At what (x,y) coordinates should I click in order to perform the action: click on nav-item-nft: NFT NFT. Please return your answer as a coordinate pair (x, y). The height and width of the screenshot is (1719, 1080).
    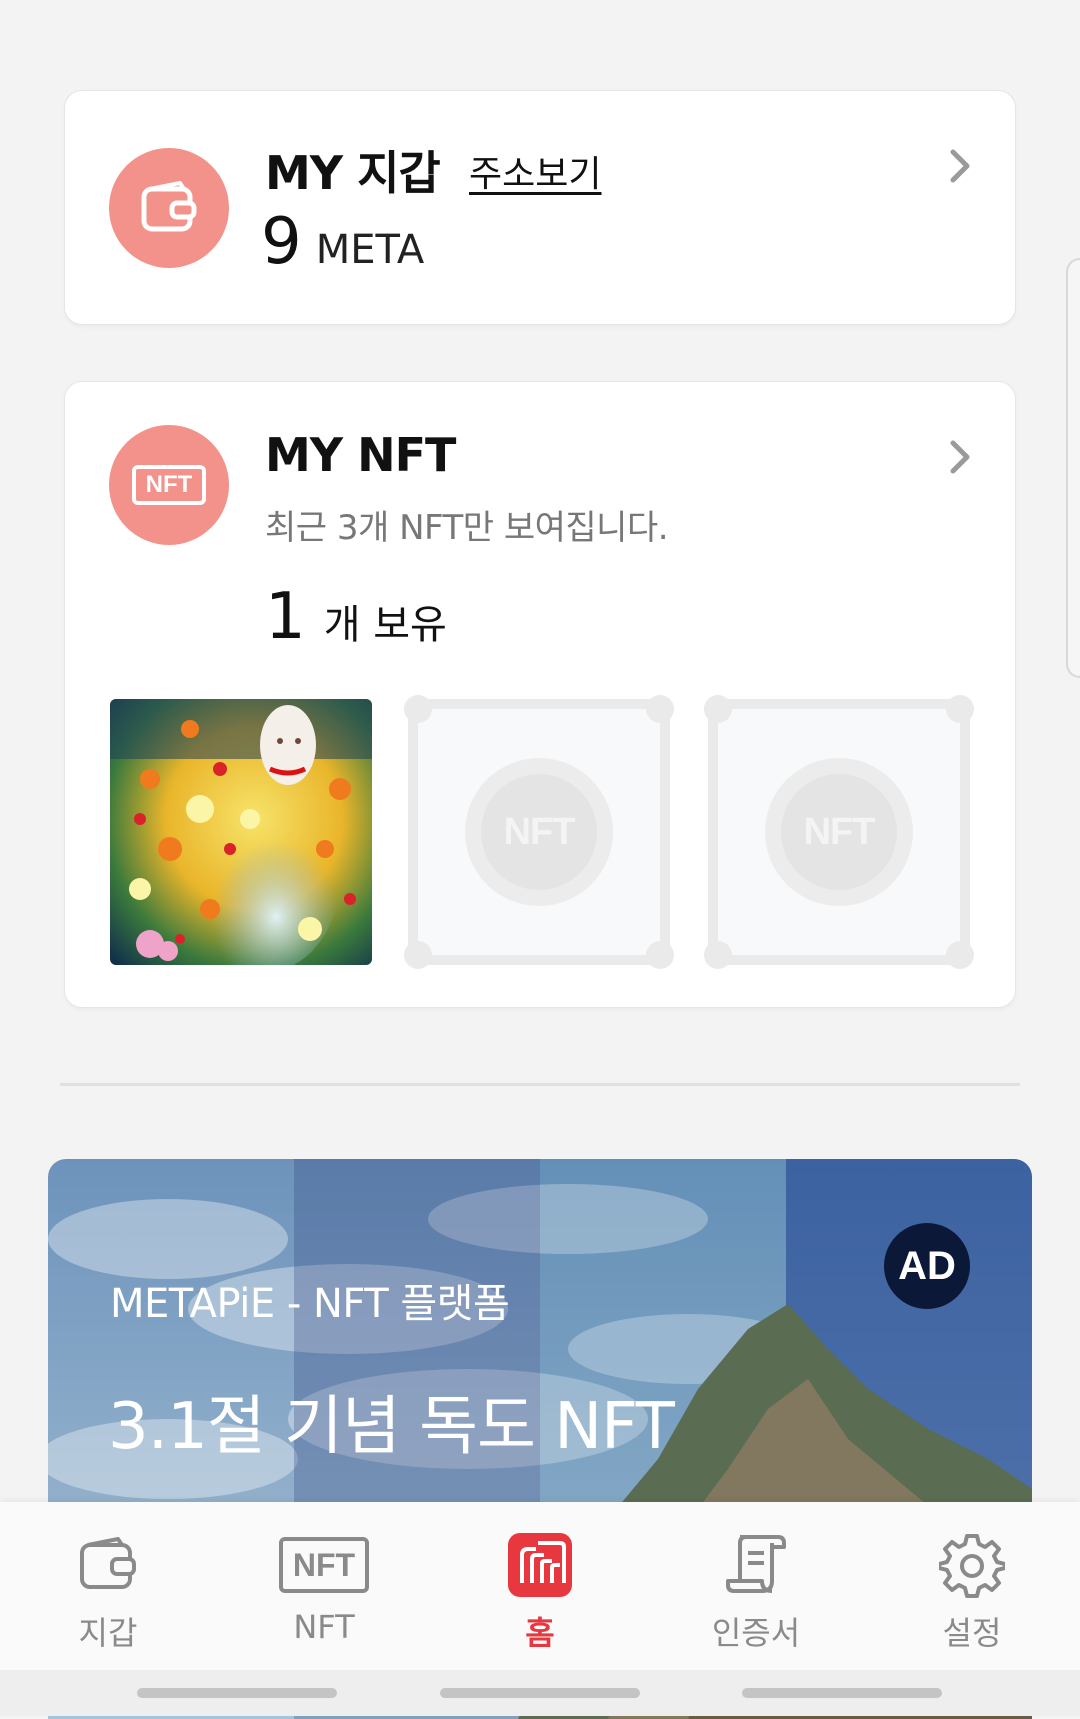
    Looking at the image, I should click on (324, 1595).